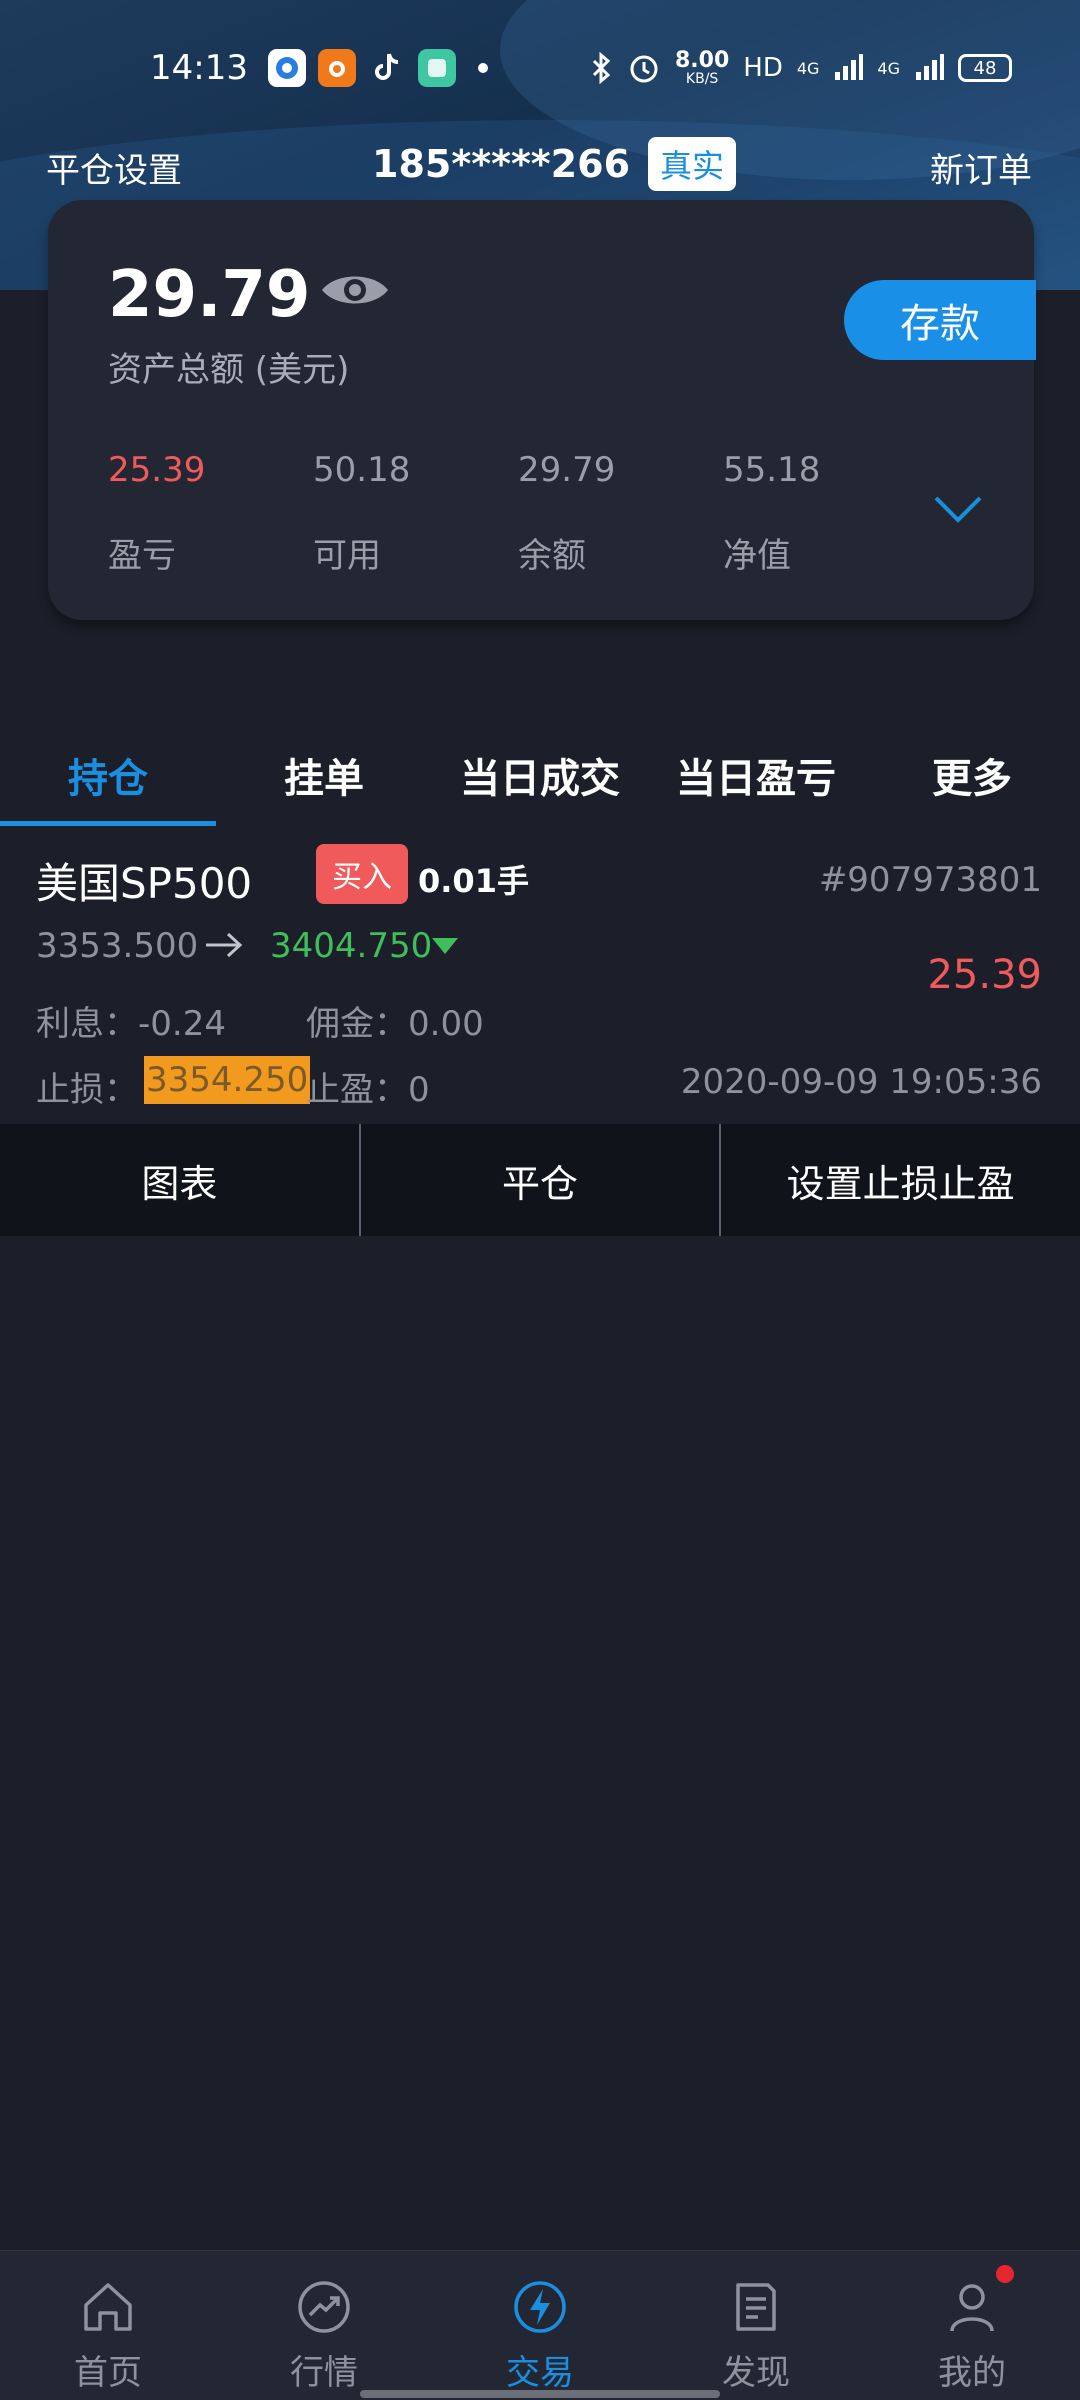  Describe the element at coordinates (483, 68) in the screenshot. I see `more-notifications-dot` at that location.